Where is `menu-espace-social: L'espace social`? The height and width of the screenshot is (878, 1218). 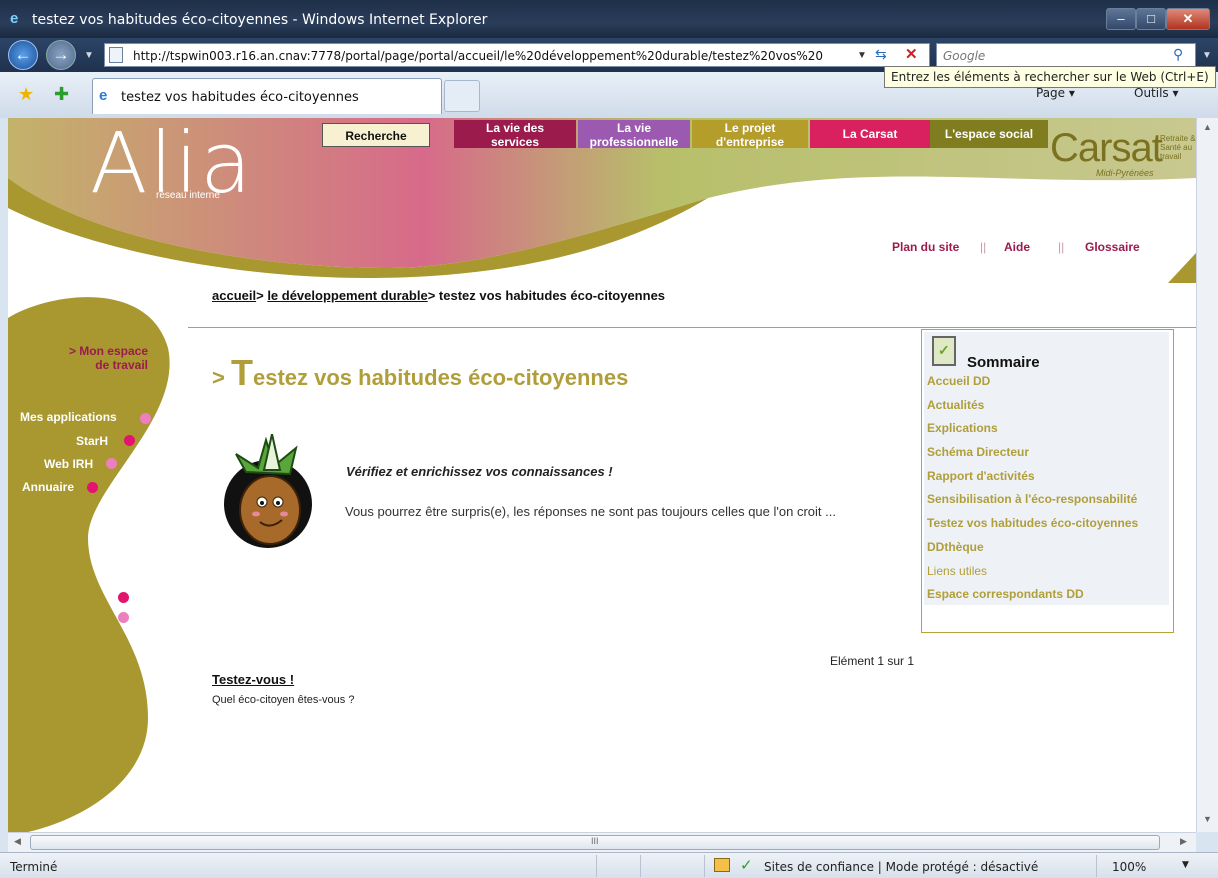 menu-espace-social: L'espace social is located at coordinates (989, 134).